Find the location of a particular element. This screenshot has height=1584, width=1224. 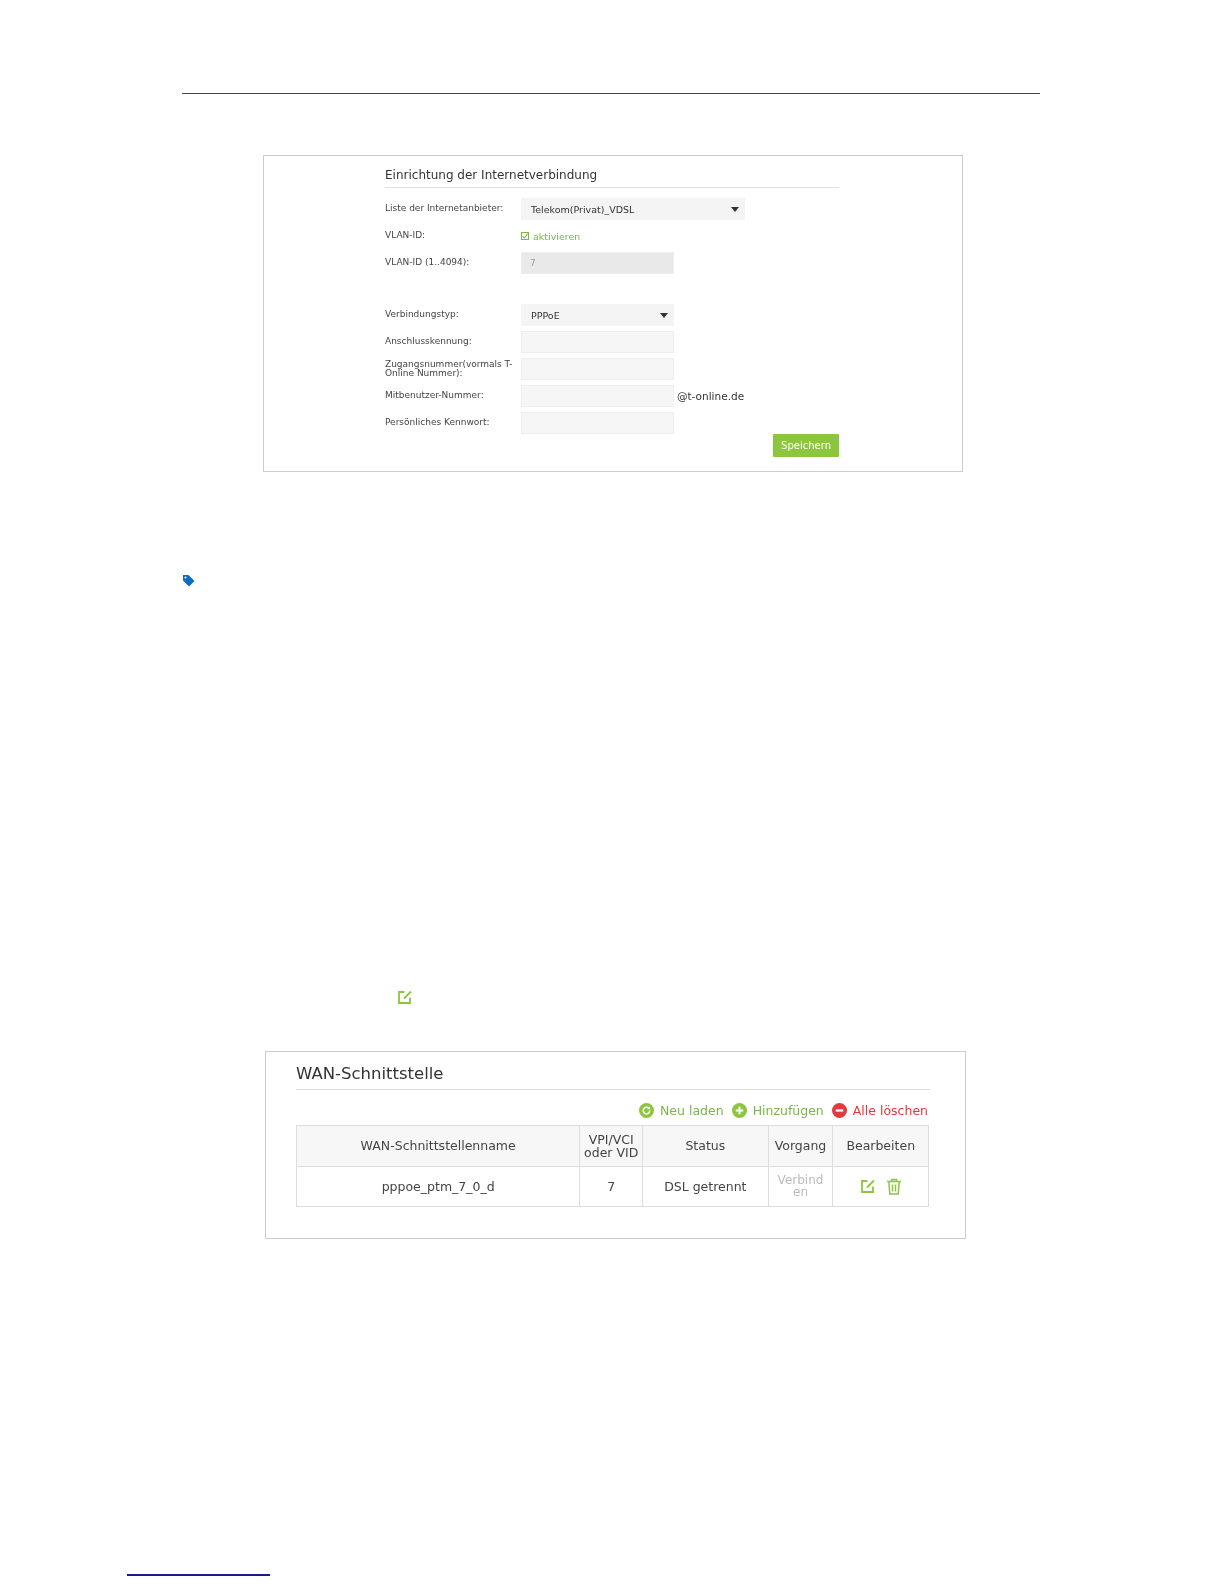

domain-suffix: @t-online.de is located at coordinates (711, 396).